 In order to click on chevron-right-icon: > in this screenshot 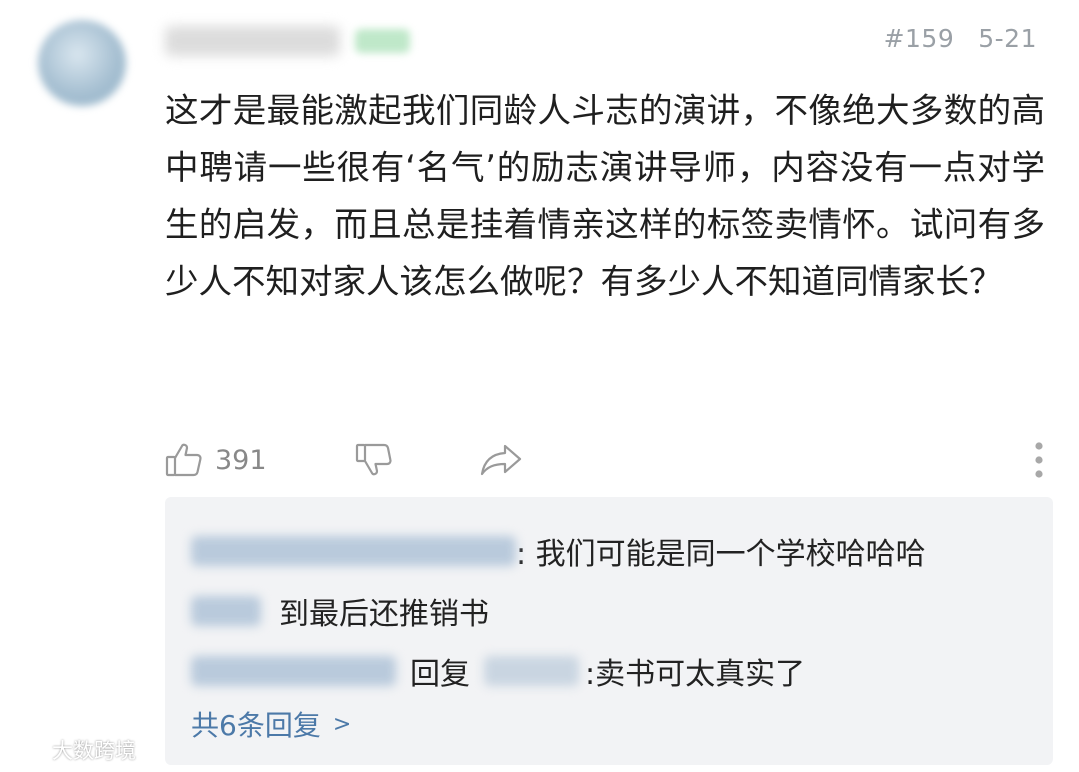, I will do `click(342, 724)`.